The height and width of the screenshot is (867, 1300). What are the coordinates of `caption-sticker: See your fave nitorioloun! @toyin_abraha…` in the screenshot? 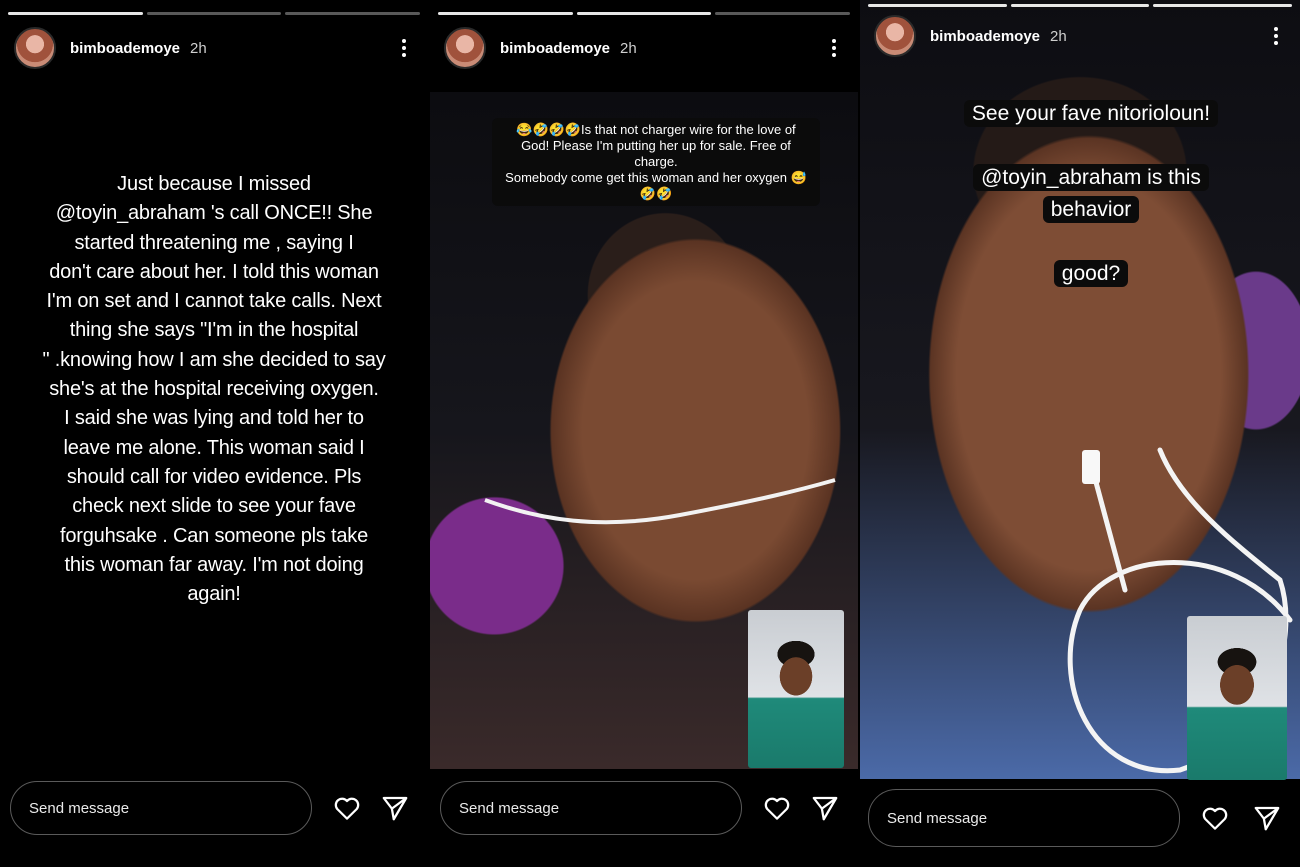 It's located at (1091, 178).